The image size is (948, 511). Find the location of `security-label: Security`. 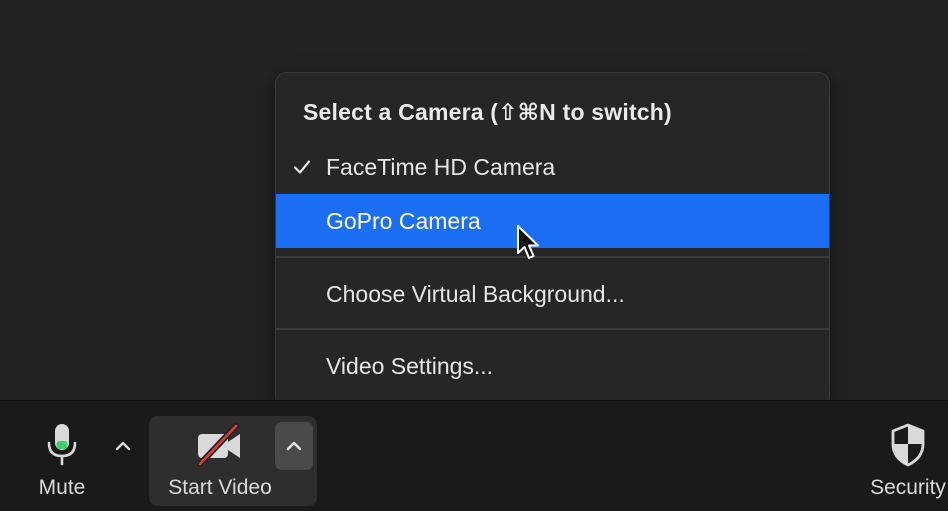

security-label: Security is located at coordinates (908, 487).